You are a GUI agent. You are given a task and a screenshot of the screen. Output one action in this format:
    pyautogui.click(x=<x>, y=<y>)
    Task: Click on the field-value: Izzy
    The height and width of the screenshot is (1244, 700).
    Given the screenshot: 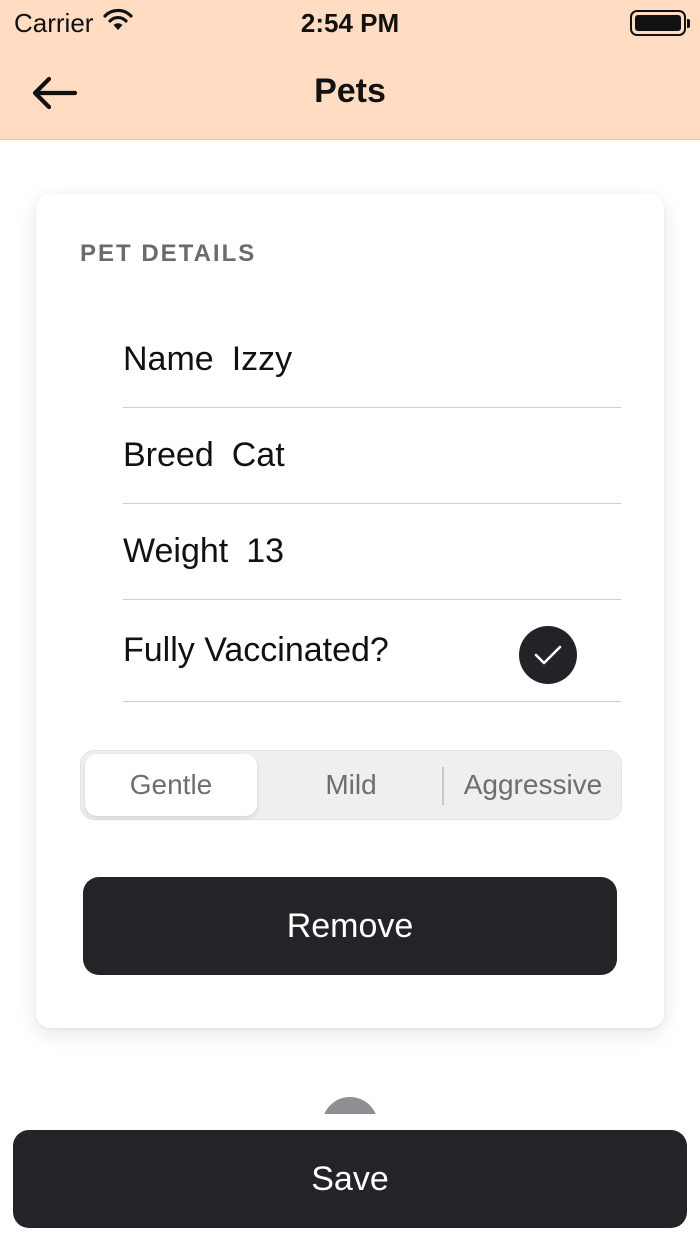 What is the action you would take?
    pyautogui.click(x=262, y=359)
    